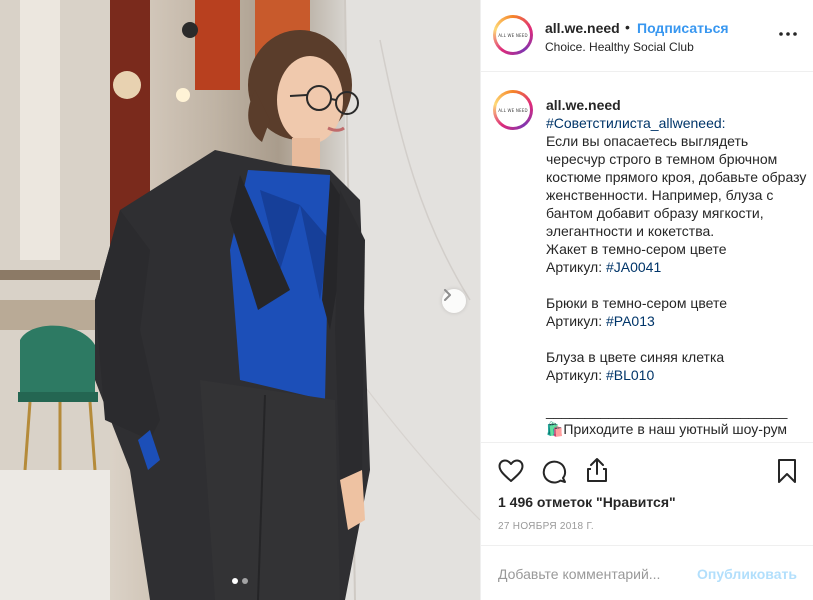 The image size is (813, 600). I want to click on heart-icon, so click(511, 471).